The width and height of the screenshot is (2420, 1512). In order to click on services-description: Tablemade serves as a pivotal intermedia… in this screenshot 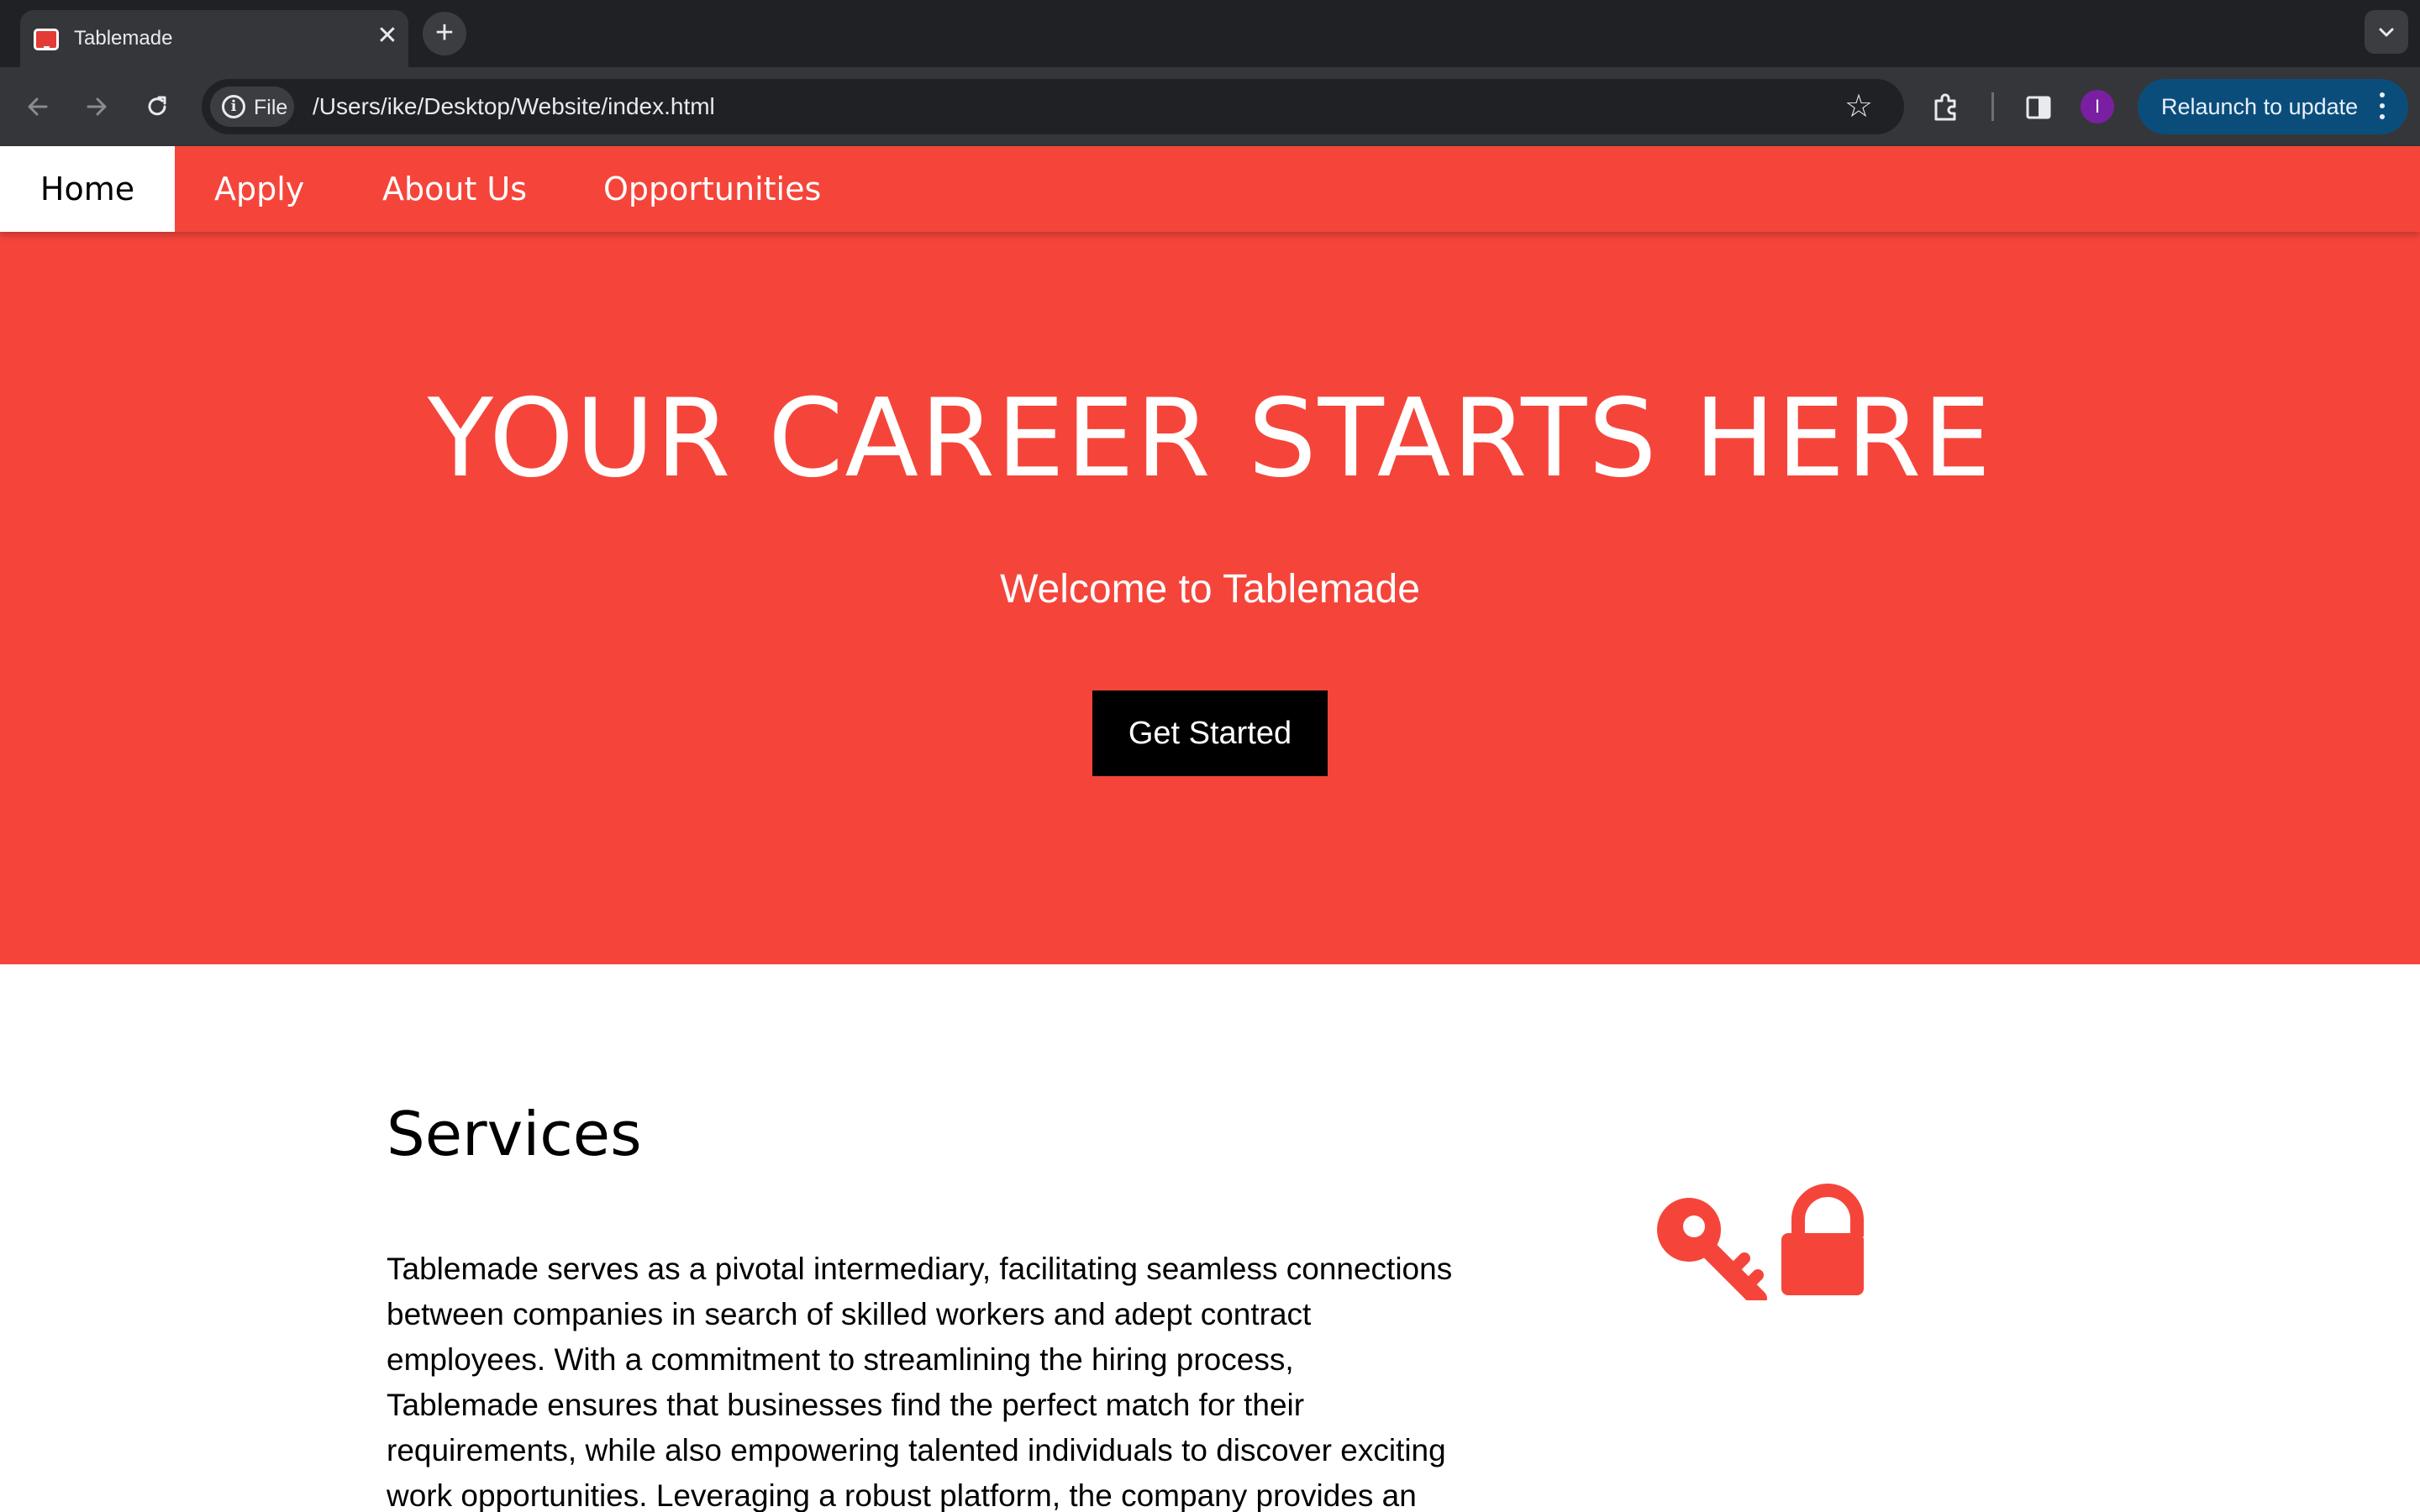, I will do `click(920, 1382)`.